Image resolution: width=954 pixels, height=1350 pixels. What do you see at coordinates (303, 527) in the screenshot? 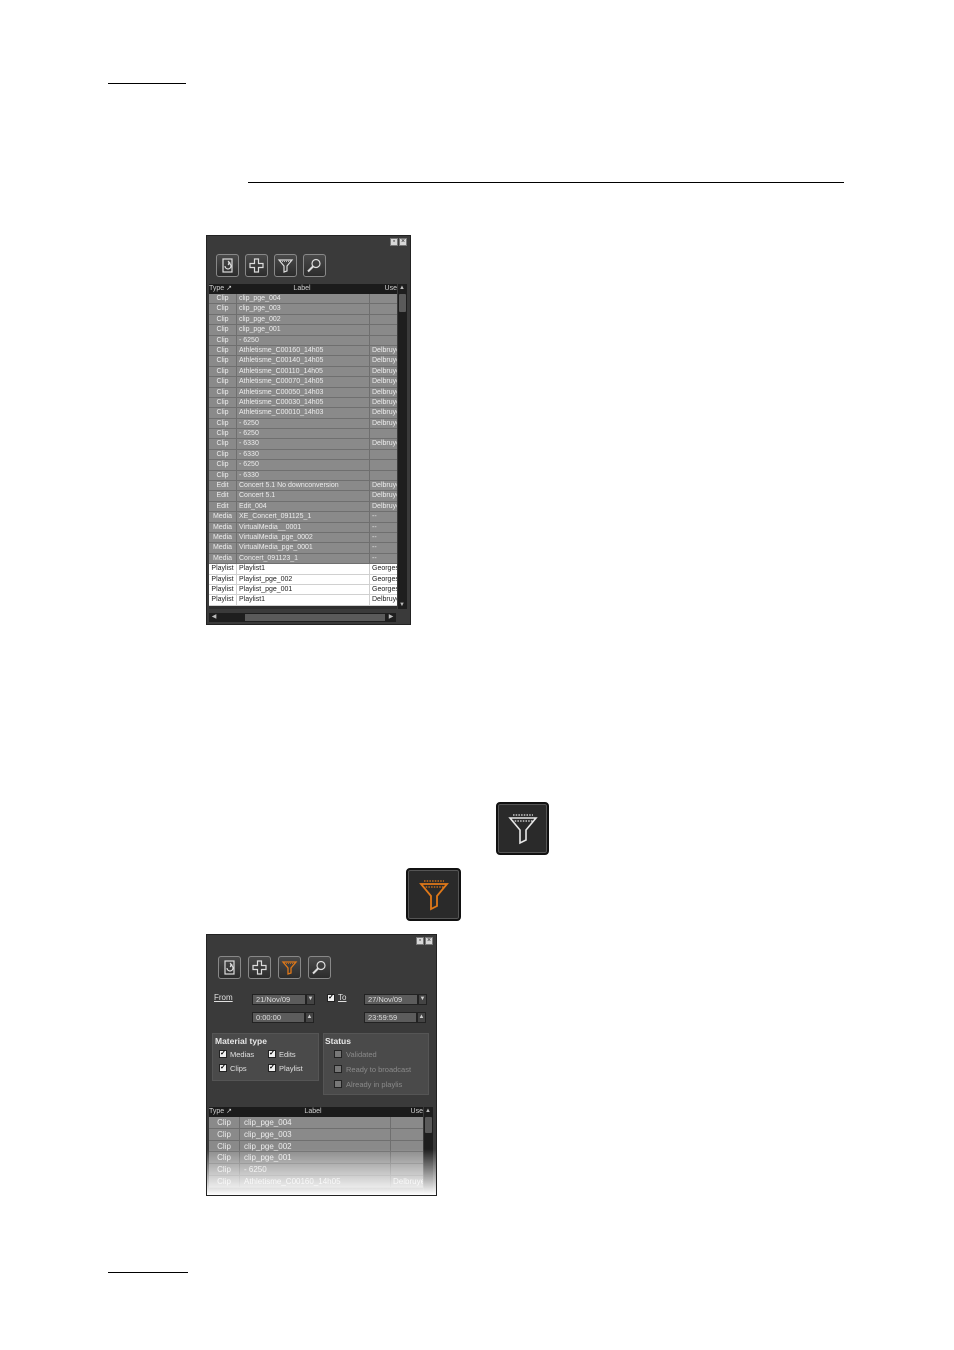
I see `table-row: Media VirtualMedia__0001 --` at bounding box center [303, 527].